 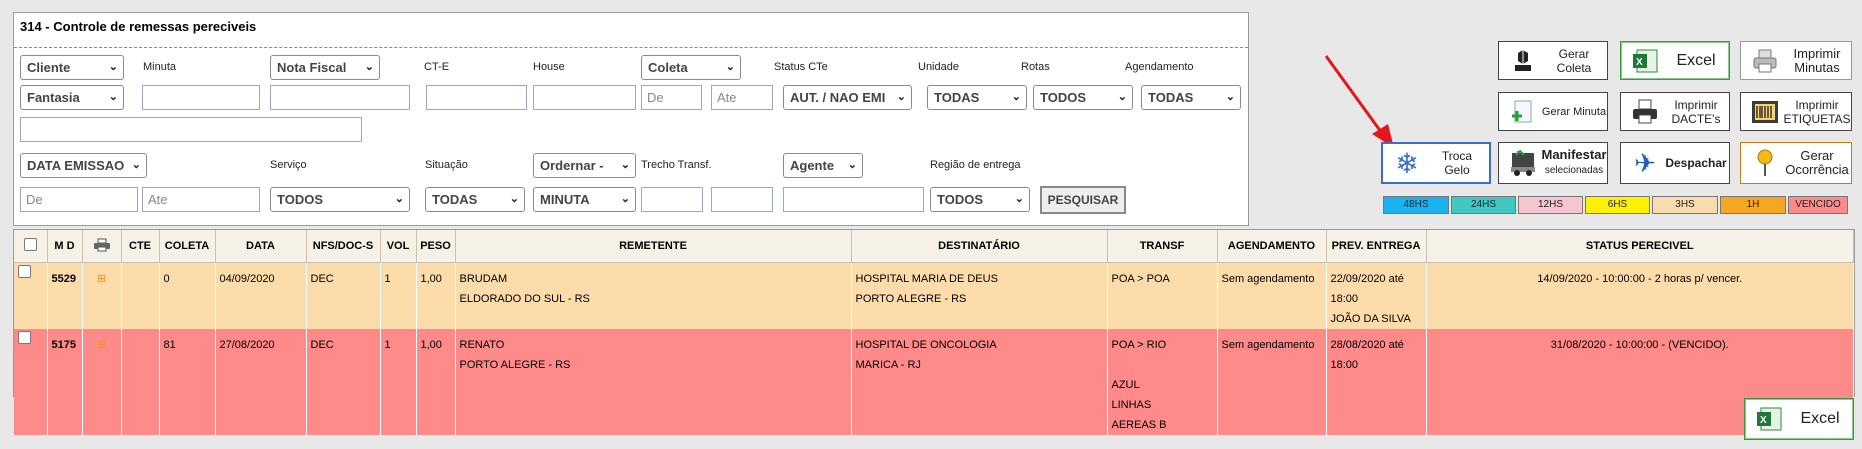 What do you see at coordinates (343, 382) in the screenshot?
I see `cell-nfs: DEC` at bounding box center [343, 382].